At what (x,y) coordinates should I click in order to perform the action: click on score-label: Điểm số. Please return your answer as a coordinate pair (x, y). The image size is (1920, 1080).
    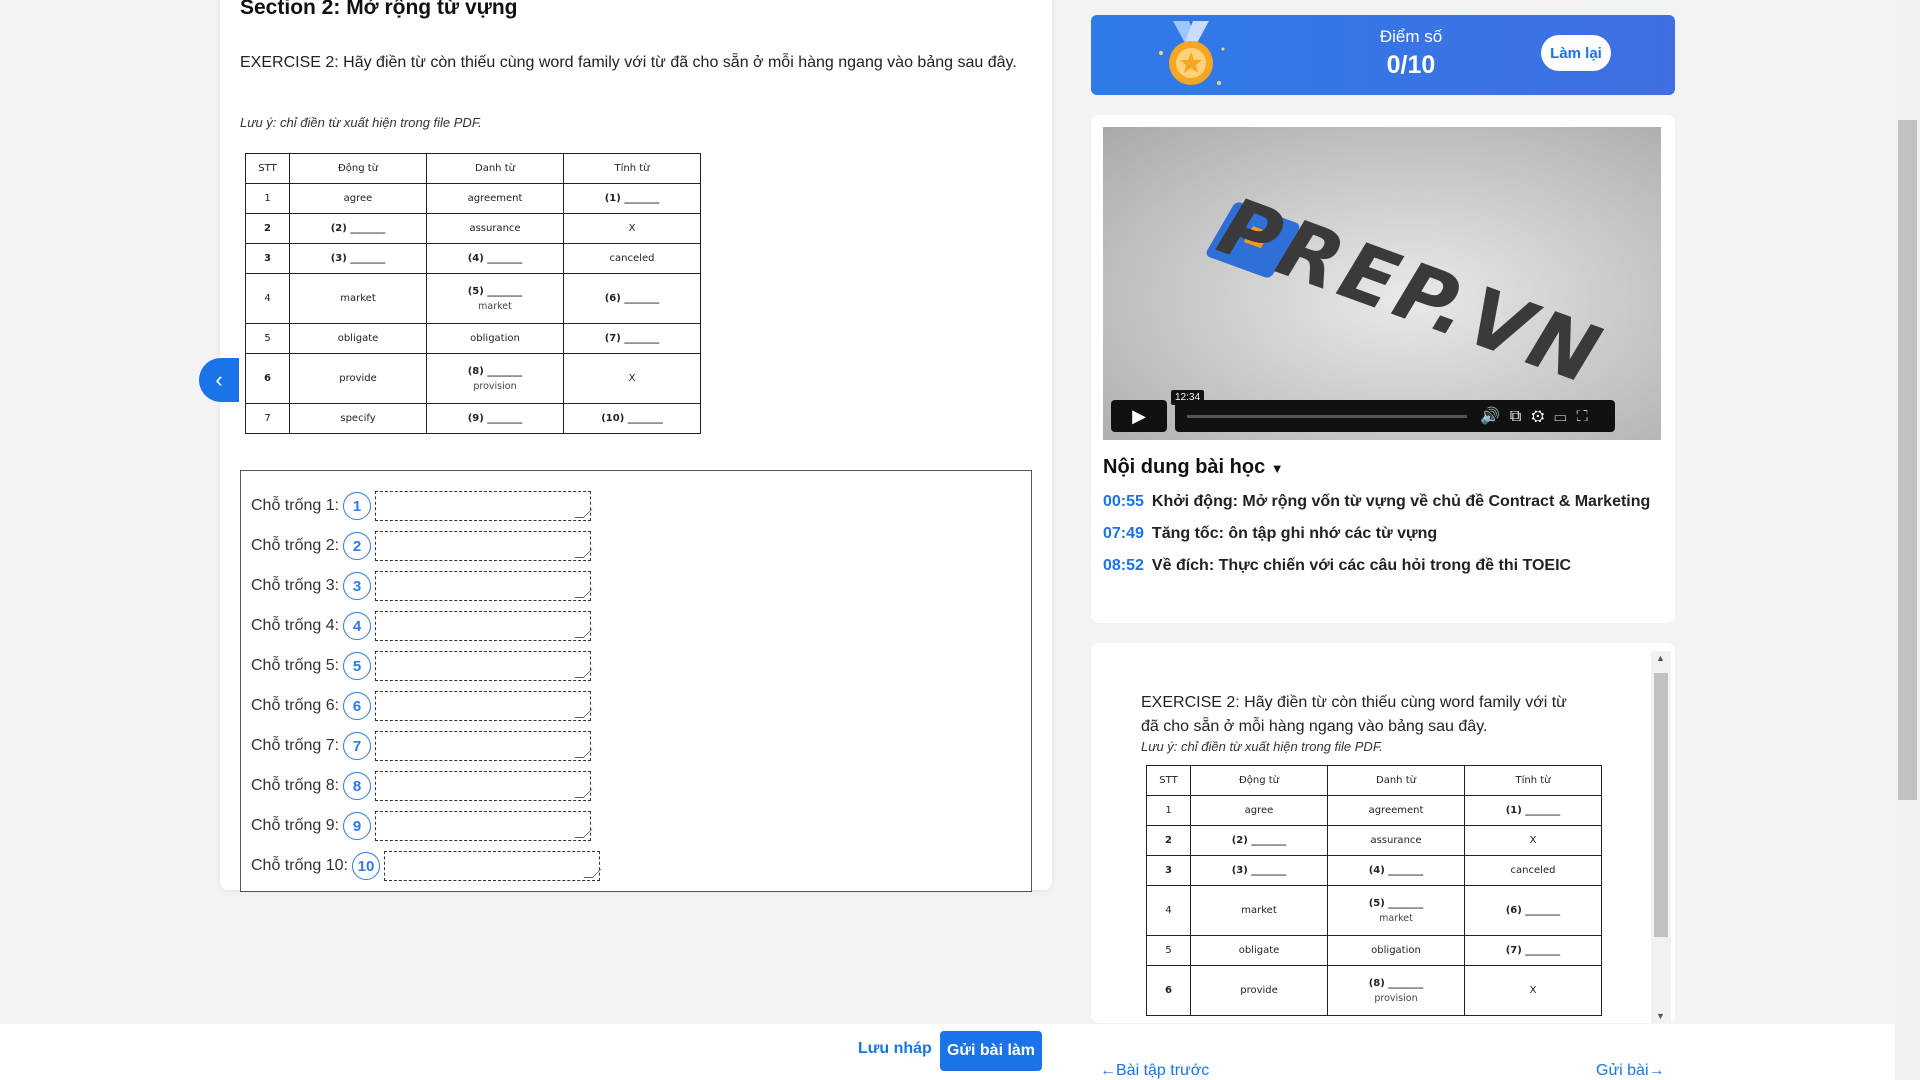
    Looking at the image, I should click on (1411, 36).